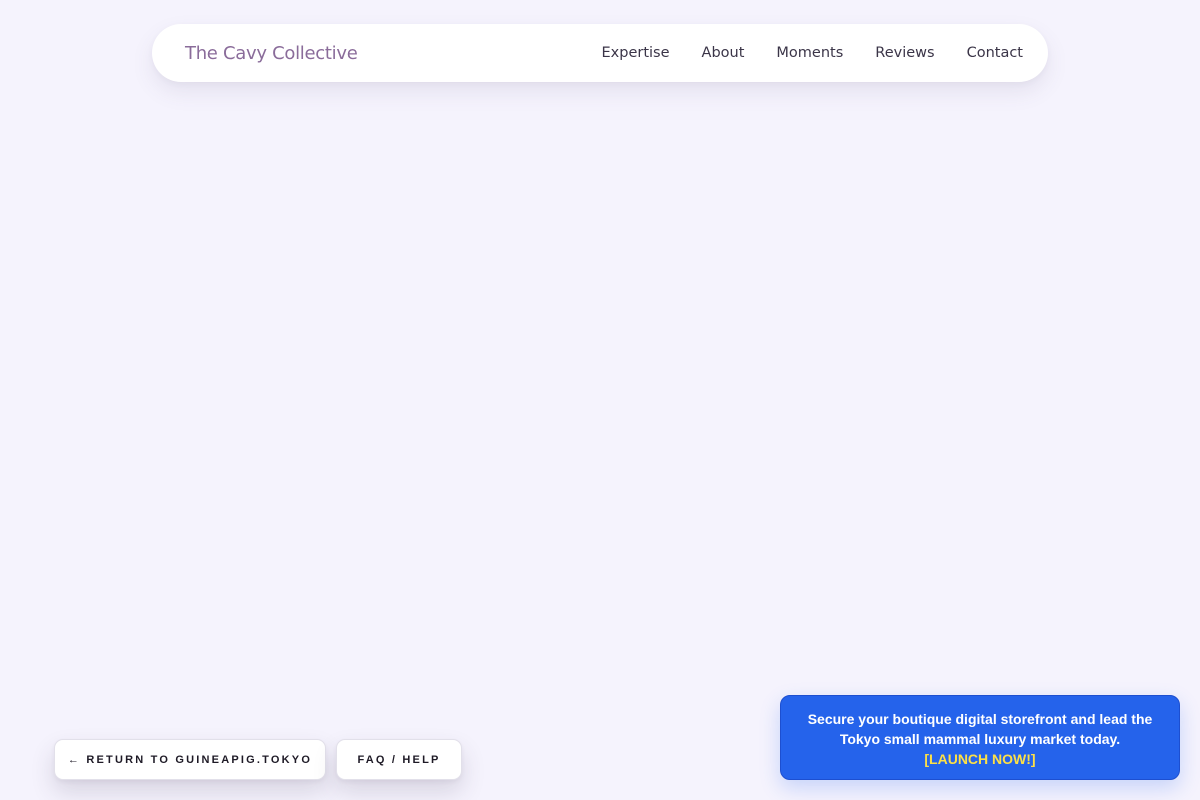 The image size is (1200, 800). Describe the element at coordinates (995, 53) in the screenshot. I see `nav-link-contact: Contact` at that location.